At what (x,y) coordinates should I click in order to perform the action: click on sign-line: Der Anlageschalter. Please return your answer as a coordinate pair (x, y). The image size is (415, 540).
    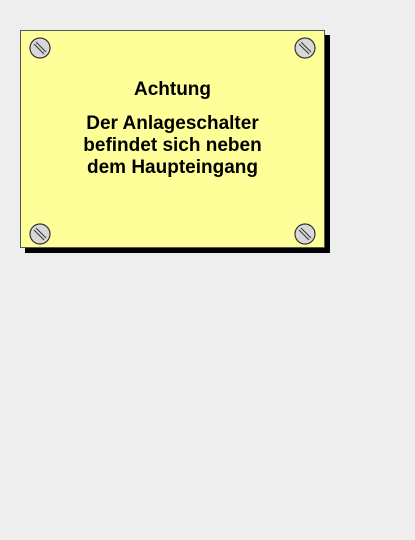
    Looking at the image, I should click on (172, 123).